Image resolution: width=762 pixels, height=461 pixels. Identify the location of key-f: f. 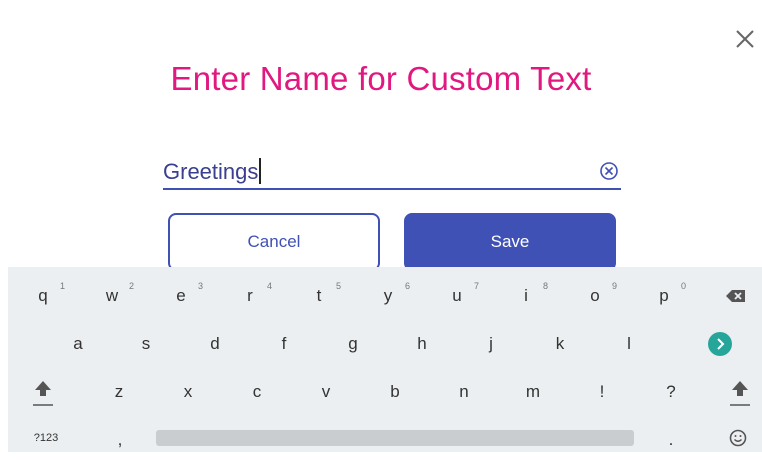
(284, 344).